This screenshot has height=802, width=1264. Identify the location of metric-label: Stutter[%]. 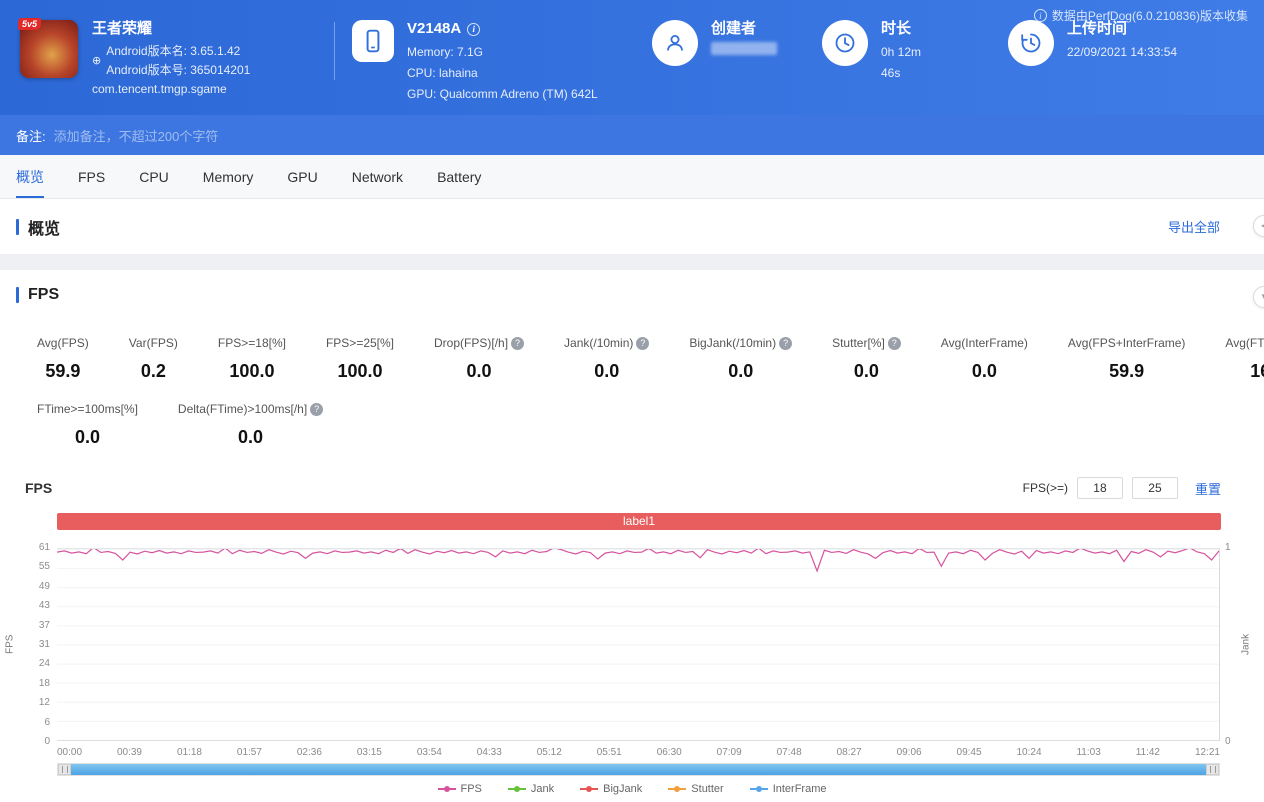
(858, 343).